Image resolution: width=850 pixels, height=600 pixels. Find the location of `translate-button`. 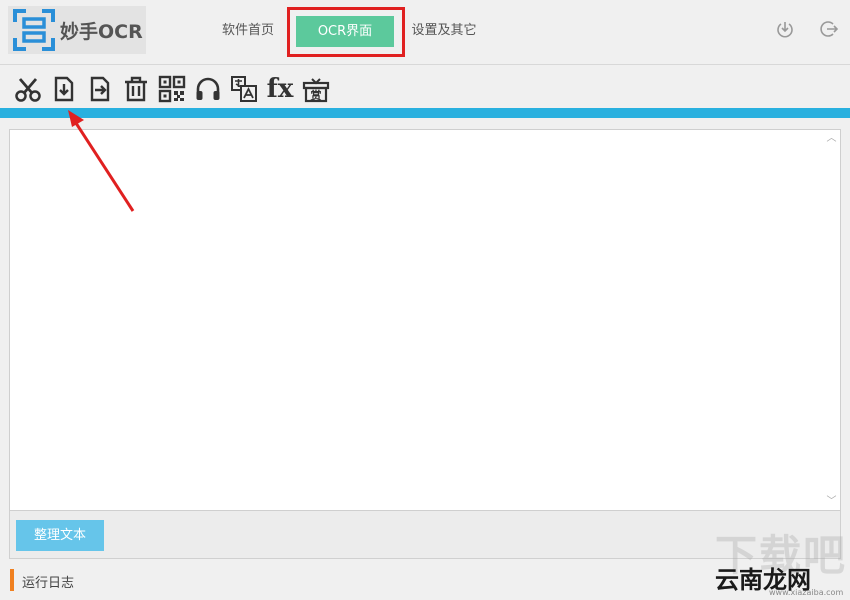

translate-button is located at coordinates (244, 89).